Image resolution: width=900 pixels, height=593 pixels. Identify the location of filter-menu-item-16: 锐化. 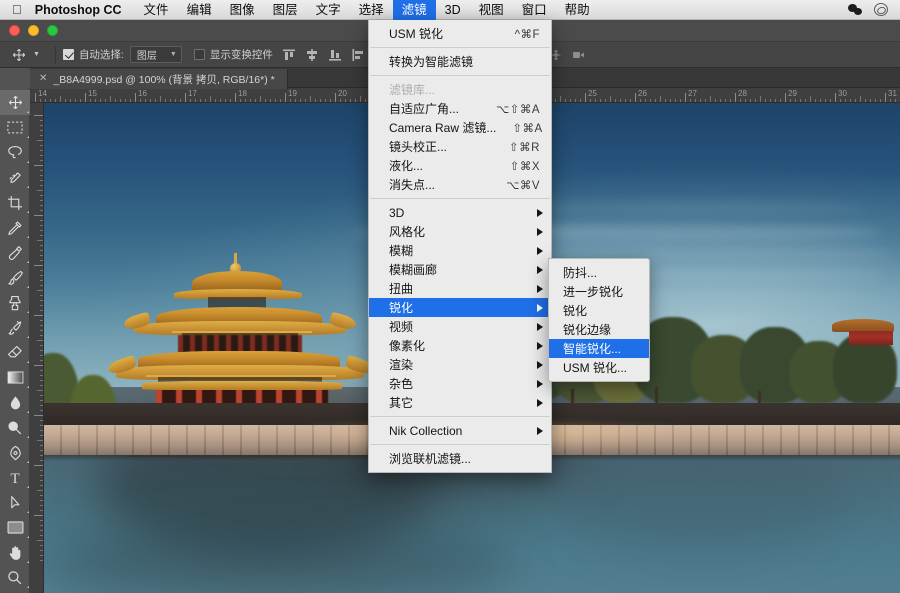
(460, 307).